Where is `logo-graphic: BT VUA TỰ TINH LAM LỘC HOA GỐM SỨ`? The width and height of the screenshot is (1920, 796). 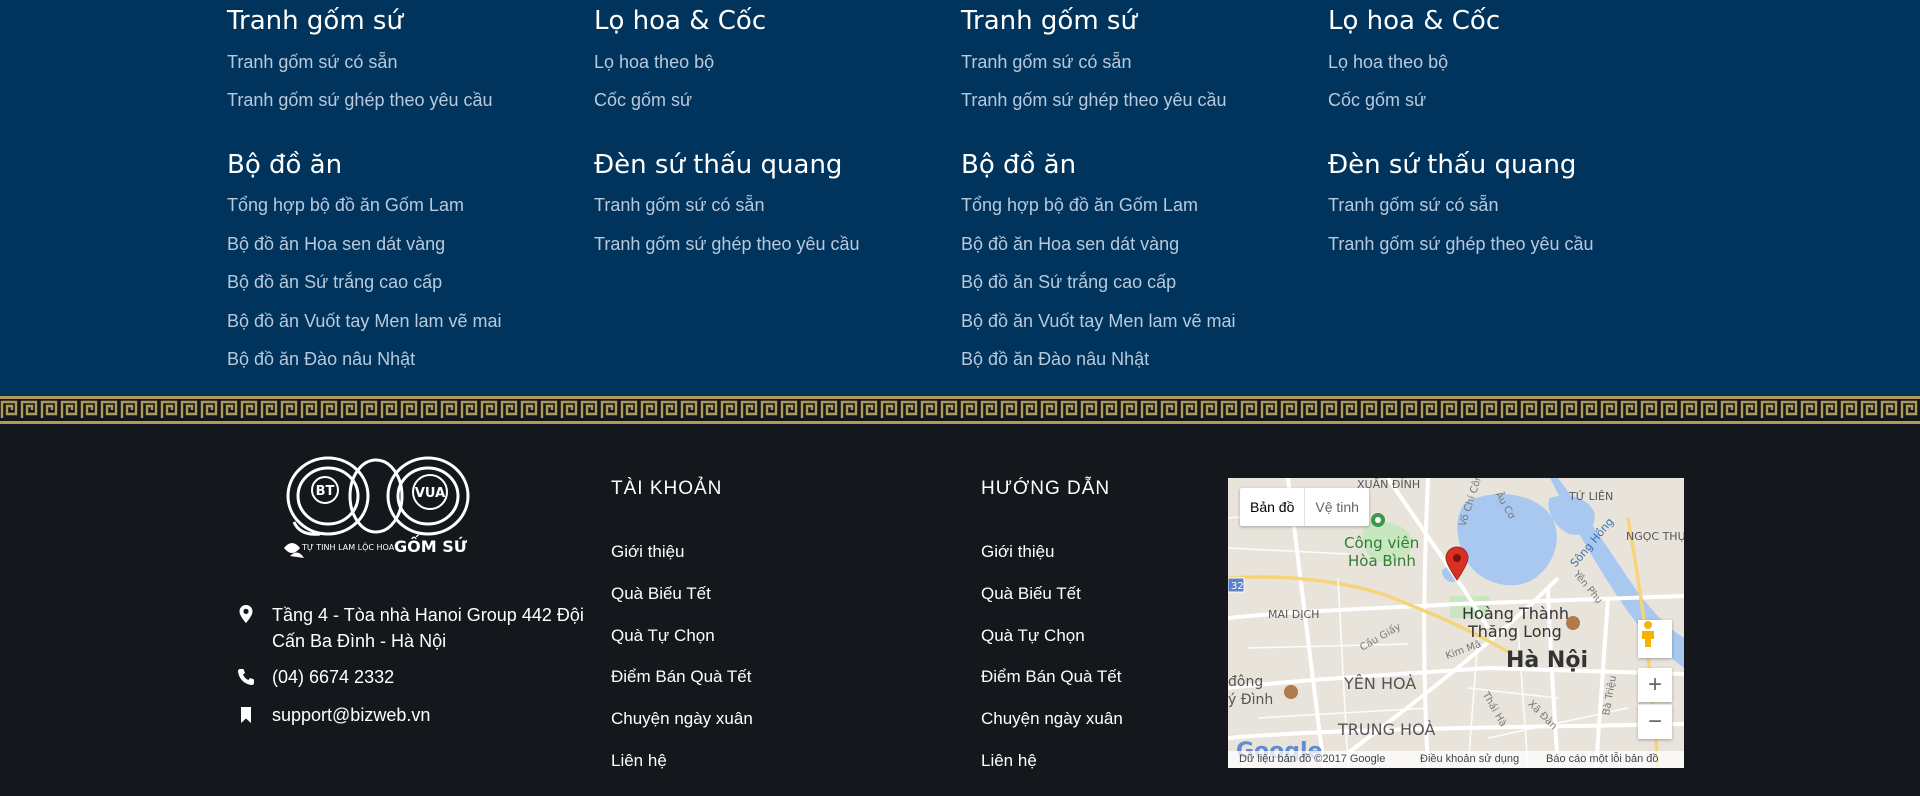
logo-graphic: BT VUA TỰ TINH LAM LỘC HOA GỐM SỨ is located at coordinates (377, 507).